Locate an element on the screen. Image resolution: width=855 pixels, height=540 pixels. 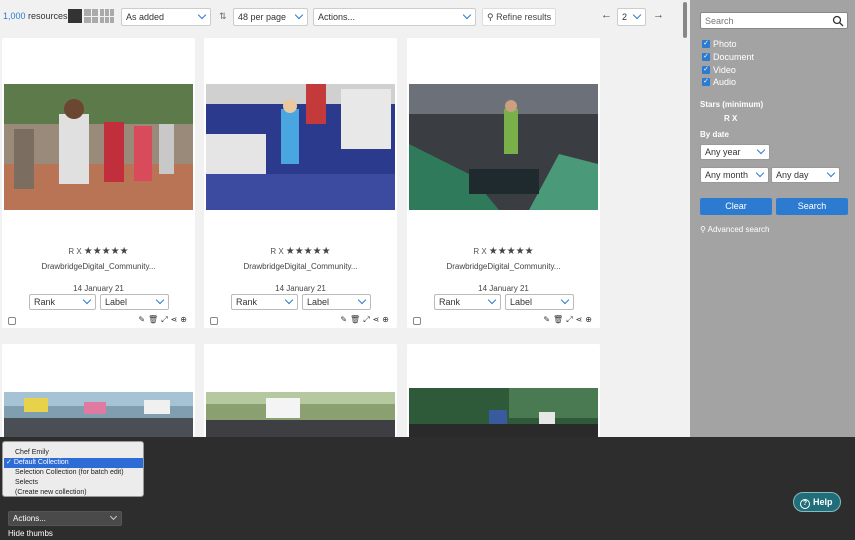
year-select: Any year is located at coordinates (735, 152).